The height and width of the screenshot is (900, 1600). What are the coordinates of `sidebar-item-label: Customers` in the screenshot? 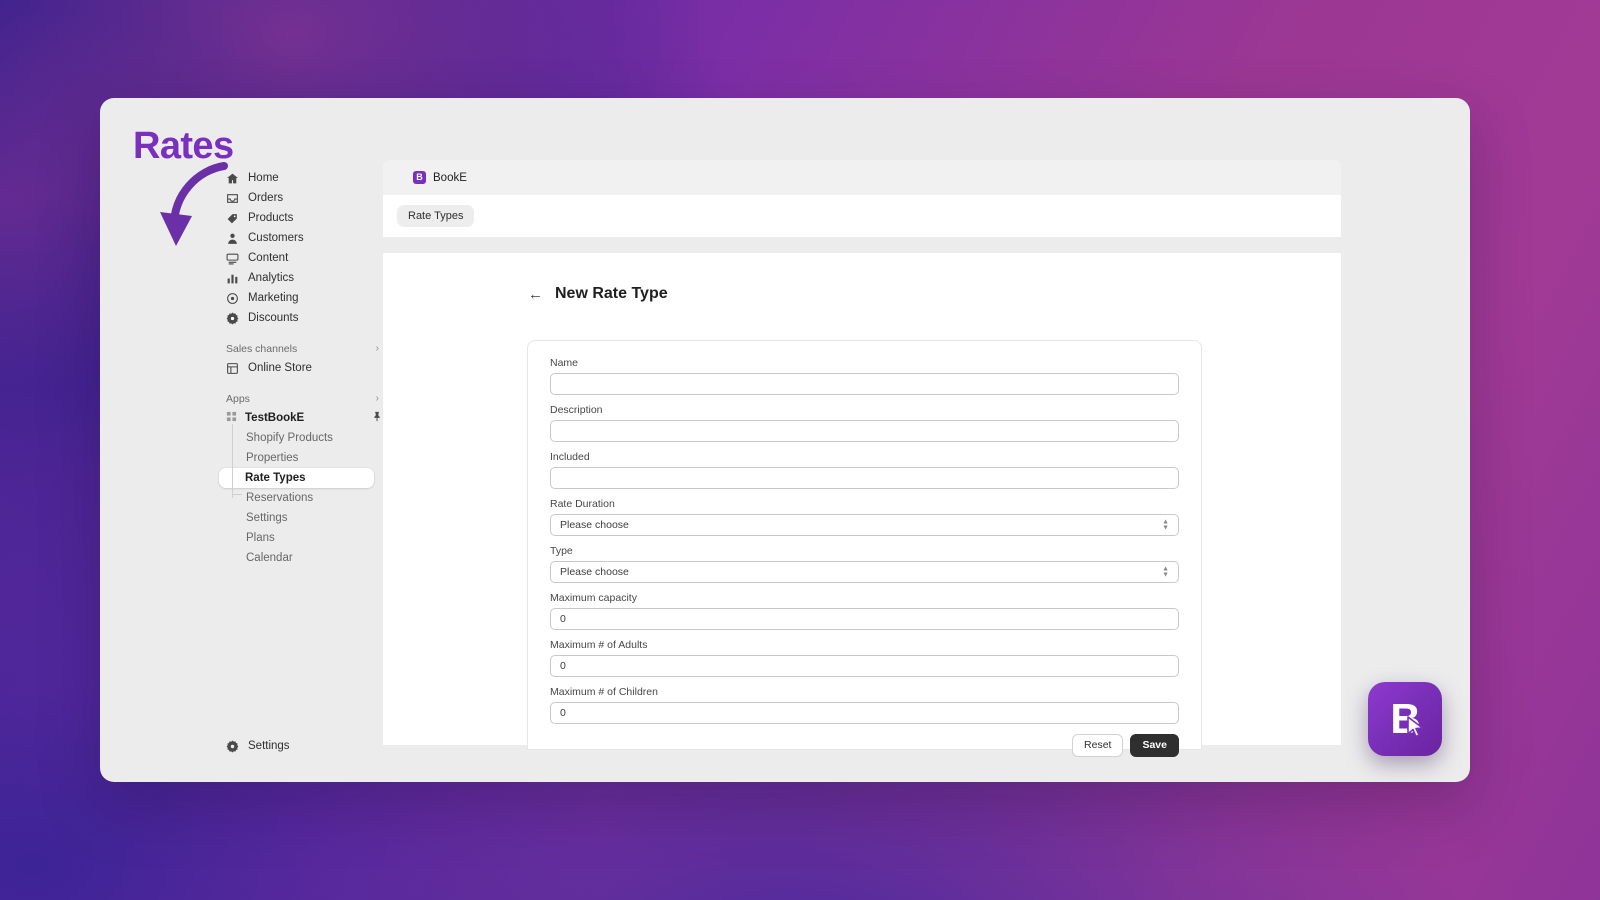 It's located at (276, 238).